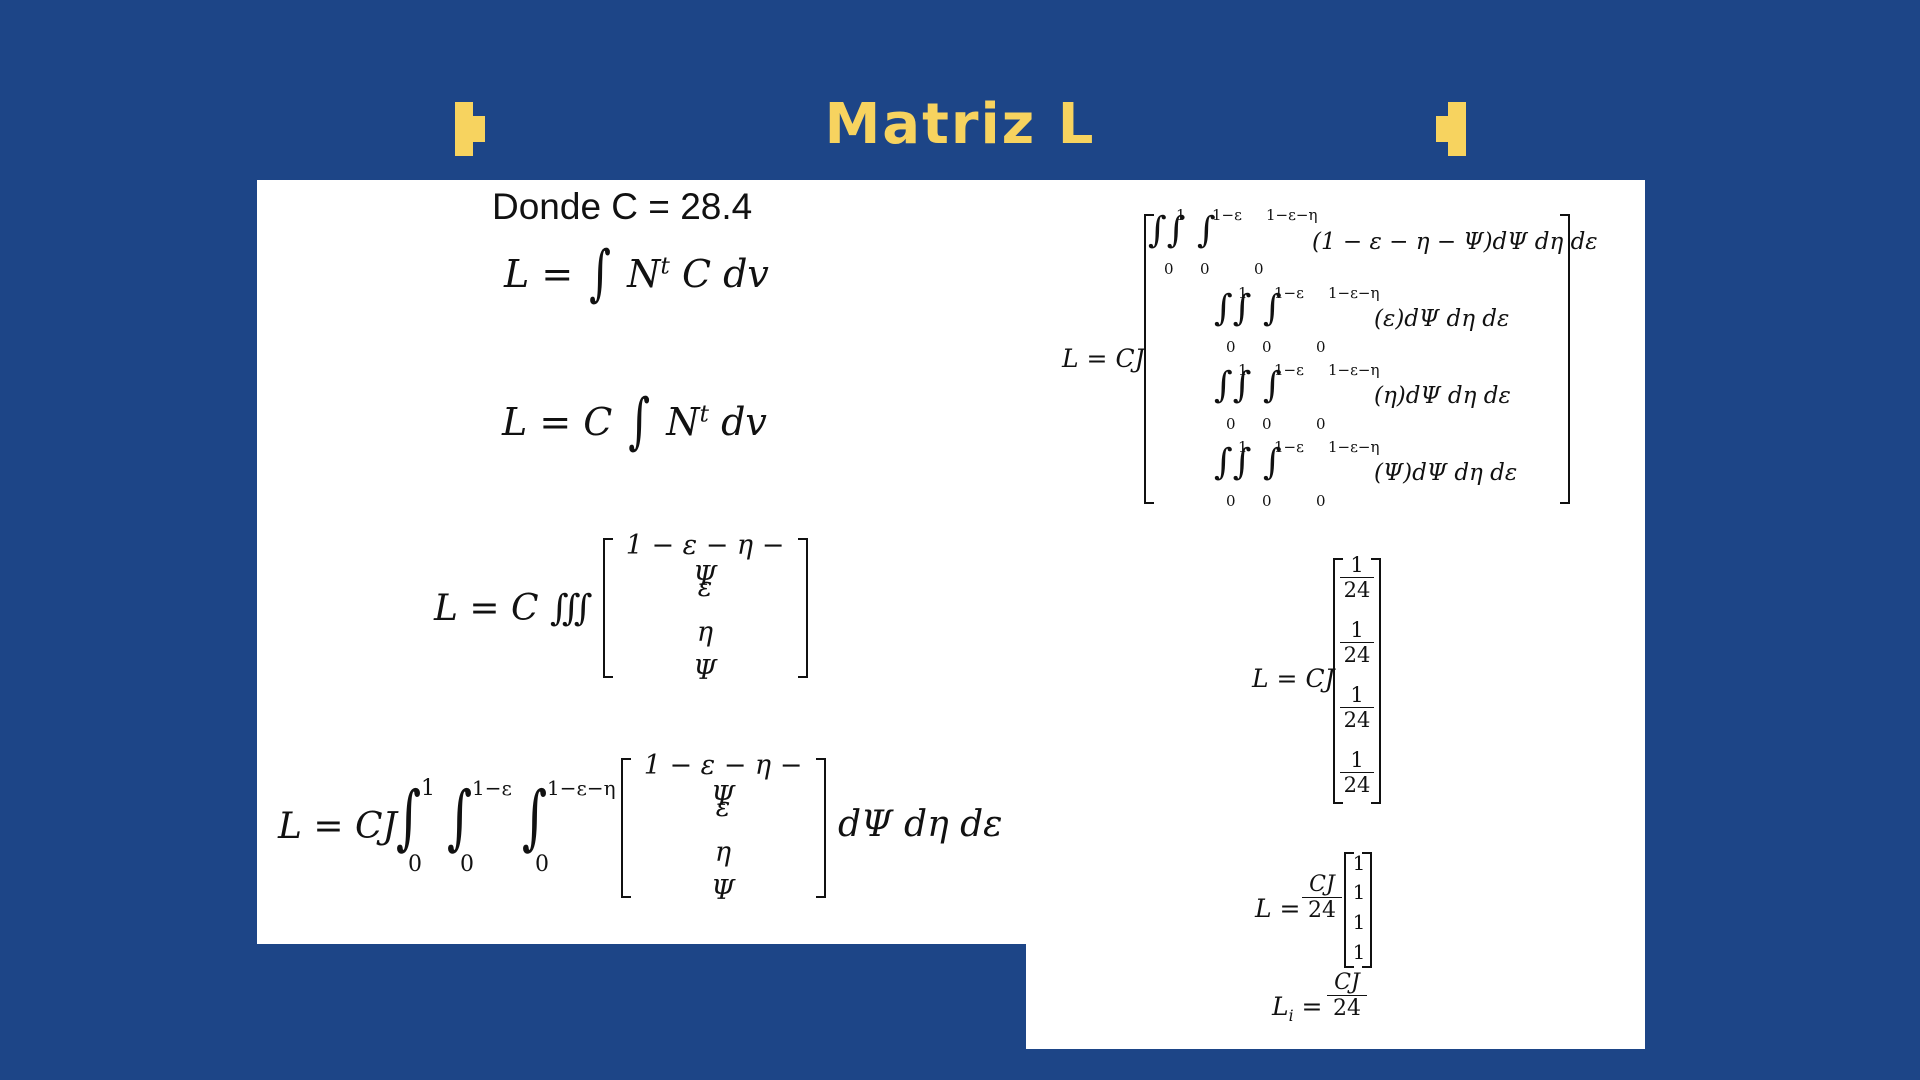 This screenshot has height=1080, width=1920. Describe the element at coordinates (1293, 678) in the screenshot. I see `equation-6-lhs: L = CJ` at that location.